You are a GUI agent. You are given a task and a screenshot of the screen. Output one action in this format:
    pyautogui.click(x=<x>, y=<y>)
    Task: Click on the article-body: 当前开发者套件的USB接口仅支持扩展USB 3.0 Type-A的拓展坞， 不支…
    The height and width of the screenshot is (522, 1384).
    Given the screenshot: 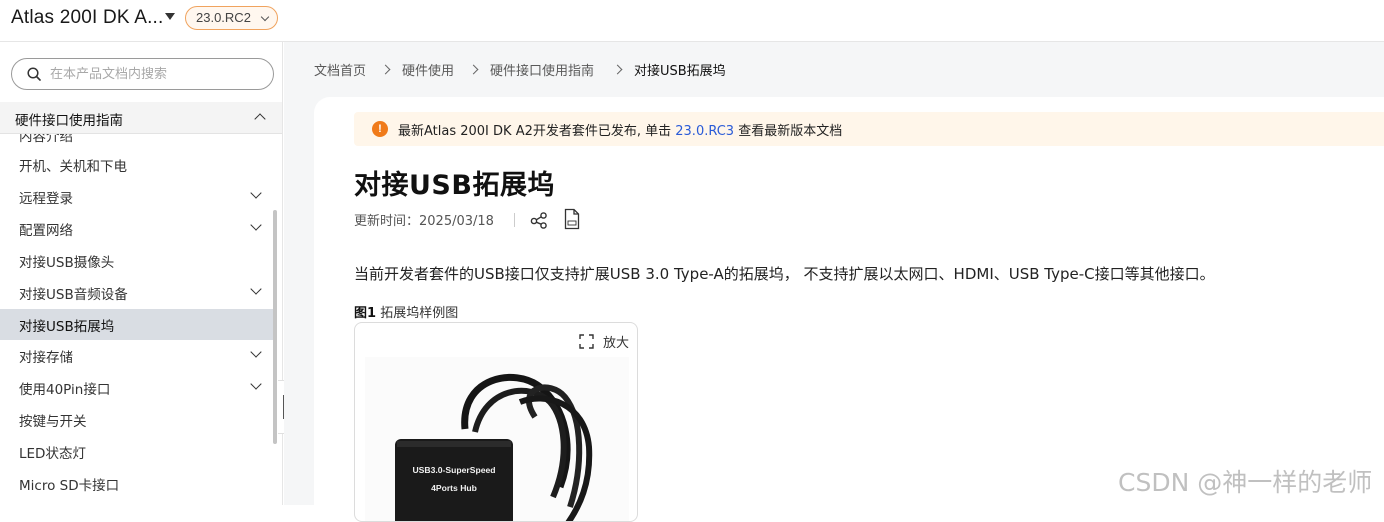 What is the action you would take?
    pyautogui.click(x=784, y=274)
    